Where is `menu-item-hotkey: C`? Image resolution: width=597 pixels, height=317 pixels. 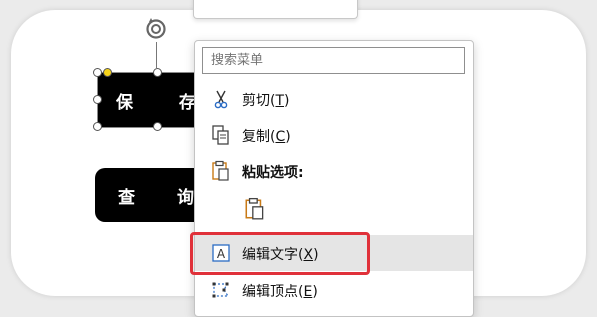
menu-item-hotkey: C is located at coordinates (280, 137).